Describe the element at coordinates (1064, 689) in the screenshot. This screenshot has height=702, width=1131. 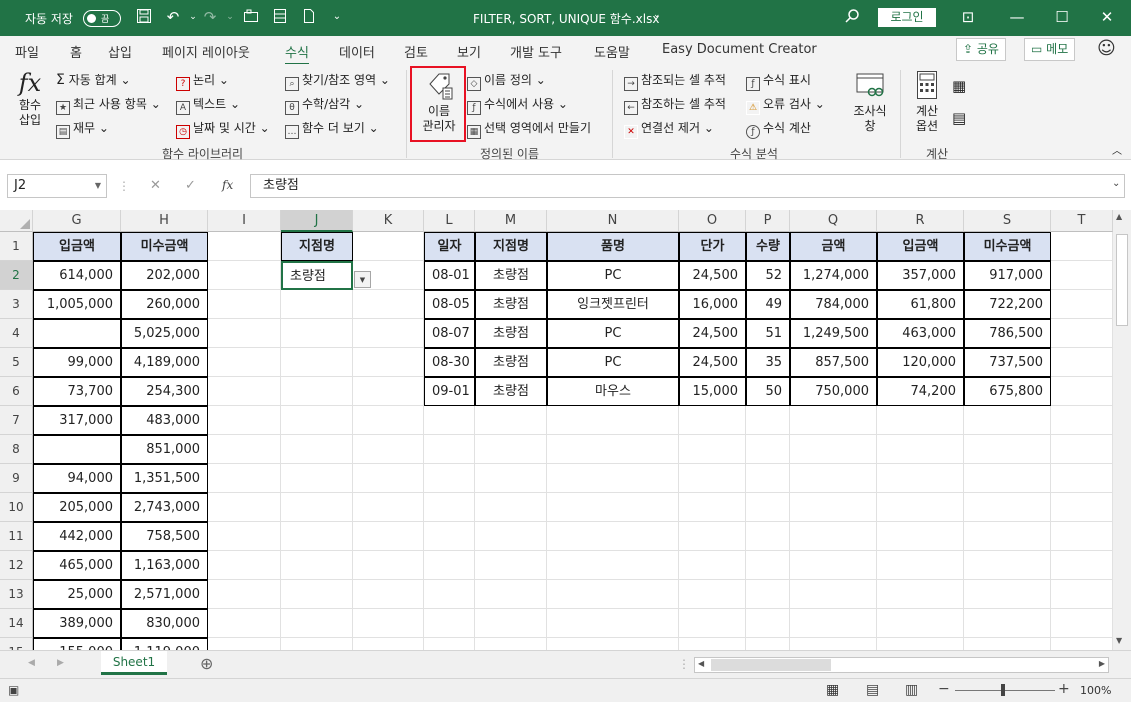
I see `zoom-in-icon: +` at that location.